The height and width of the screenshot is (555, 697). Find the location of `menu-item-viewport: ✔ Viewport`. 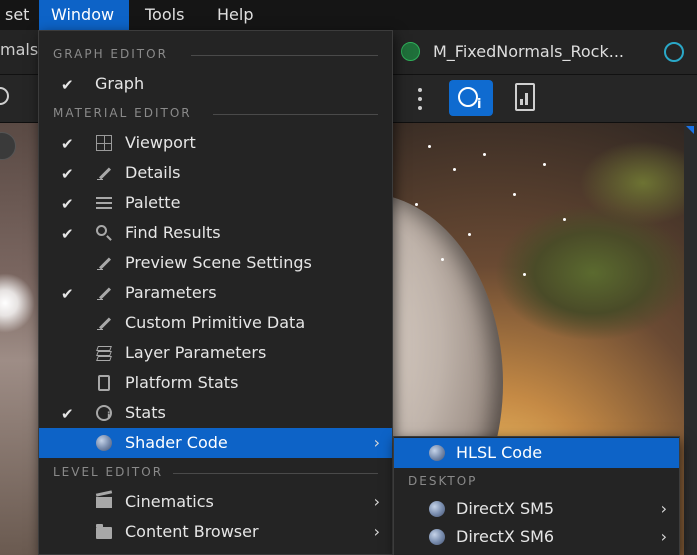

menu-item-viewport: ✔ Viewport is located at coordinates (215, 143).